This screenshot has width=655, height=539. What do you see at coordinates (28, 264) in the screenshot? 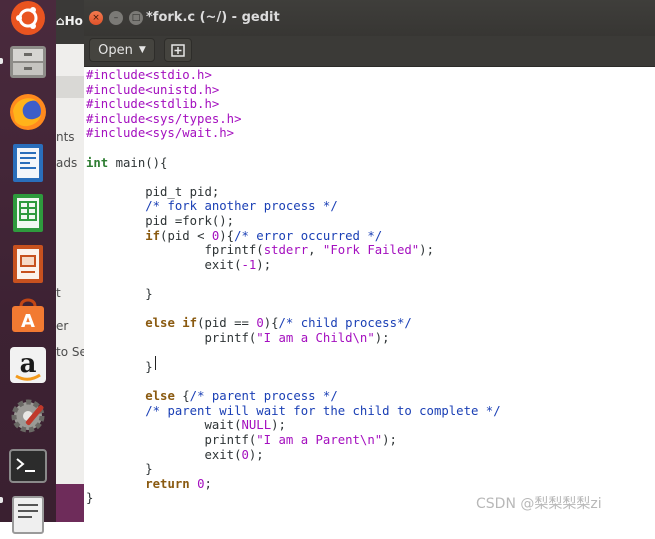
I see `impress-icon` at bounding box center [28, 264].